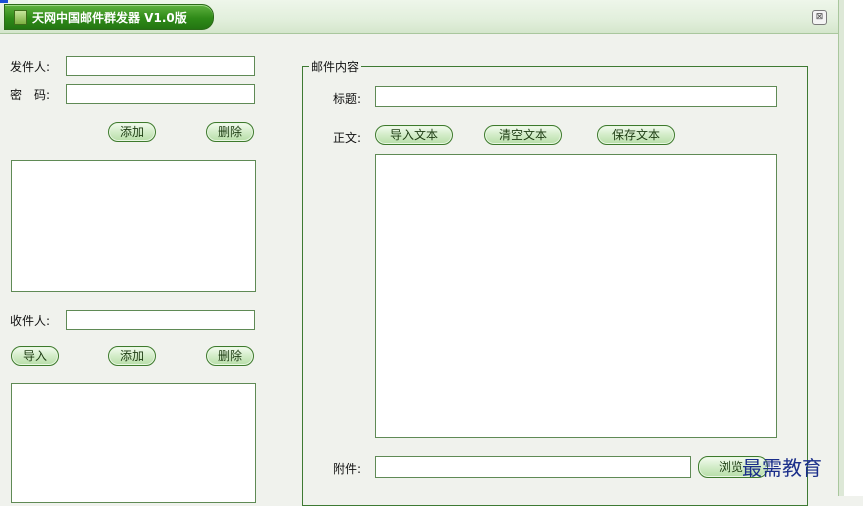 This screenshot has width=863, height=506. What do you see at coordinates (160, 66) in the screenshot?
I see `sender-input` at bounding box center [160, 66].